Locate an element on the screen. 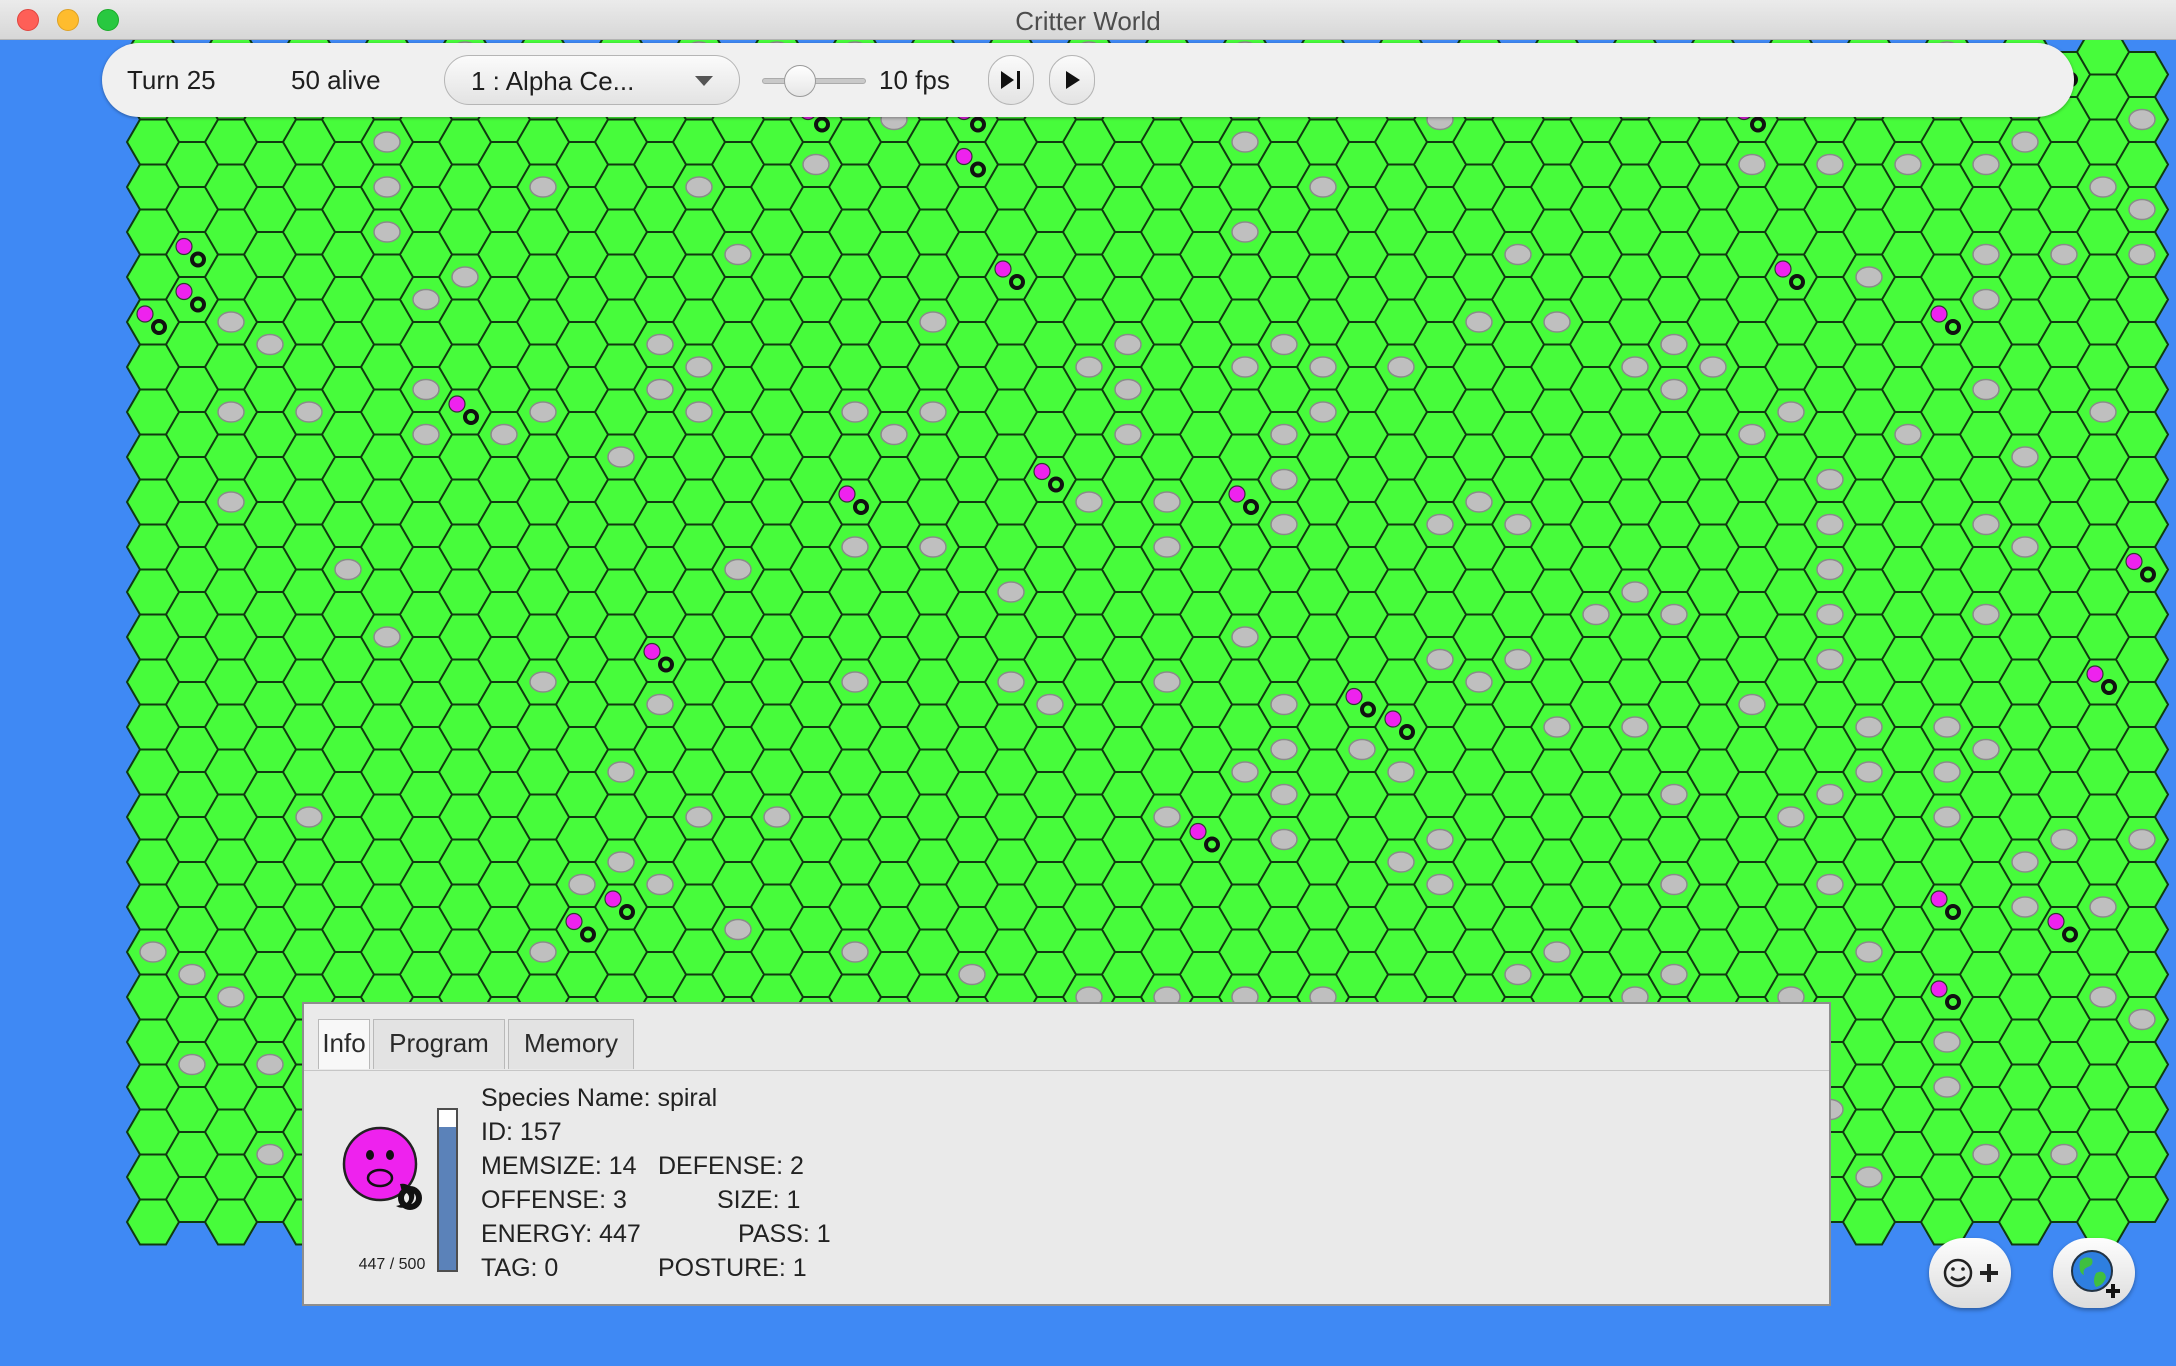 The image size is (2176, 1366). load-world-icon is located at coordinates (2095, 1274).